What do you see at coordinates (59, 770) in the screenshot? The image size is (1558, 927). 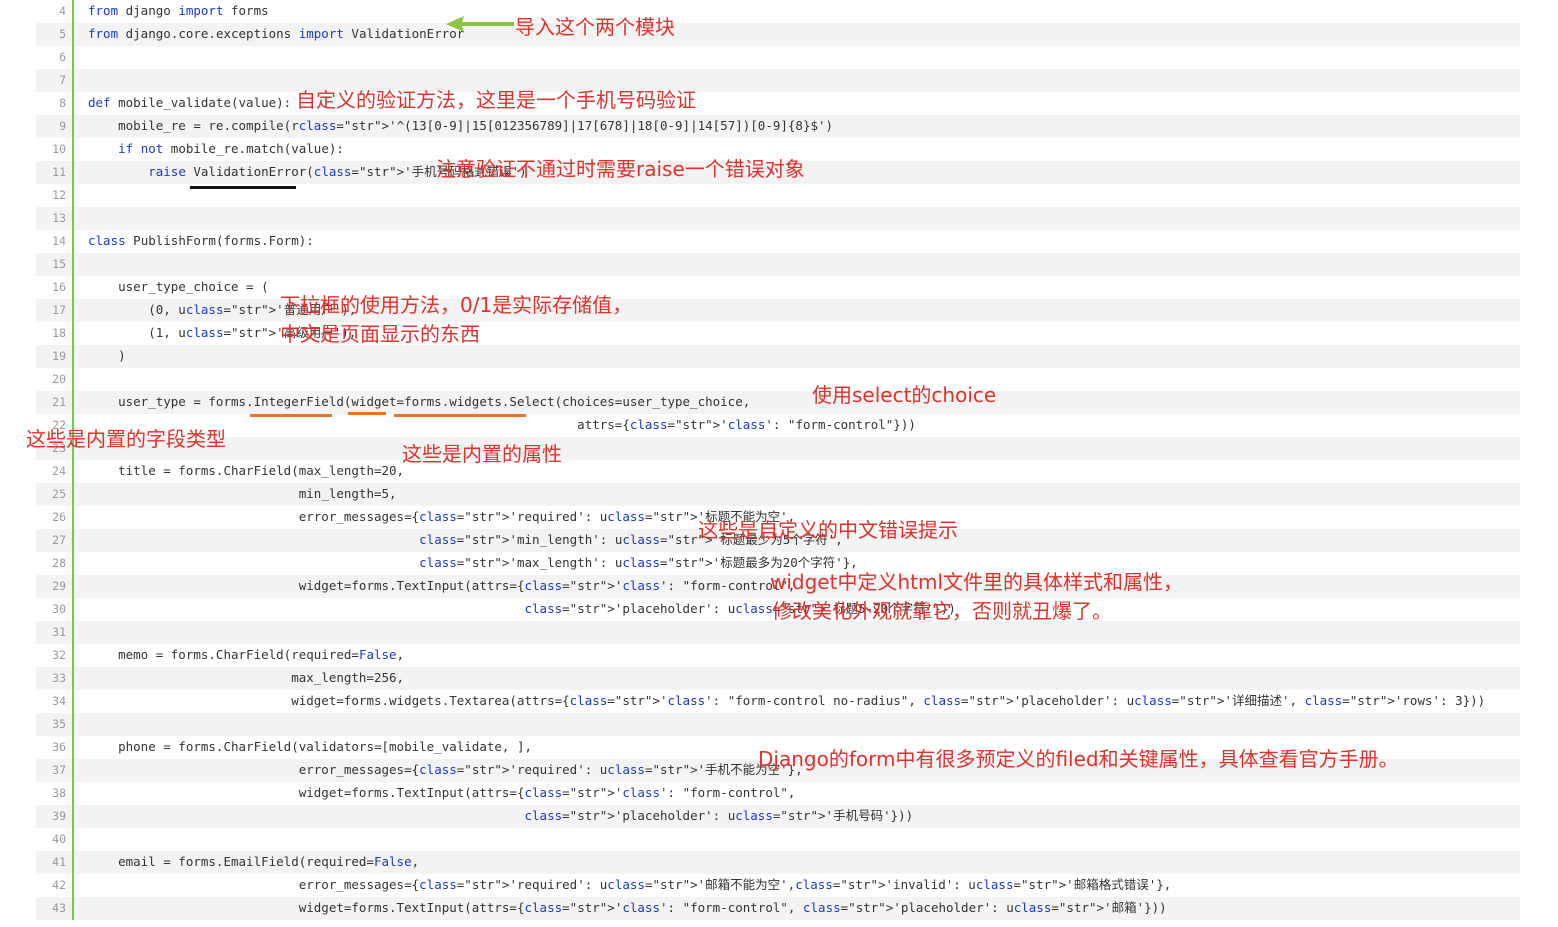 I see `line-number: 37` at bounding box center [59, 770].